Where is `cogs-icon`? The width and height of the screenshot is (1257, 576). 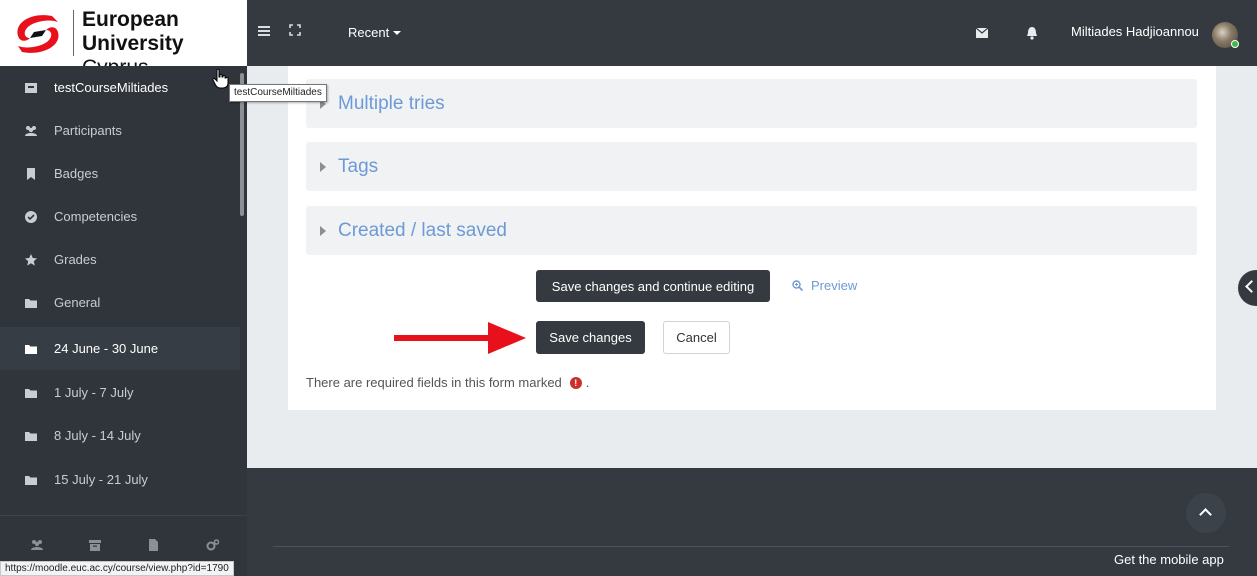 cogs-icon is located at coordinates (213, 545).